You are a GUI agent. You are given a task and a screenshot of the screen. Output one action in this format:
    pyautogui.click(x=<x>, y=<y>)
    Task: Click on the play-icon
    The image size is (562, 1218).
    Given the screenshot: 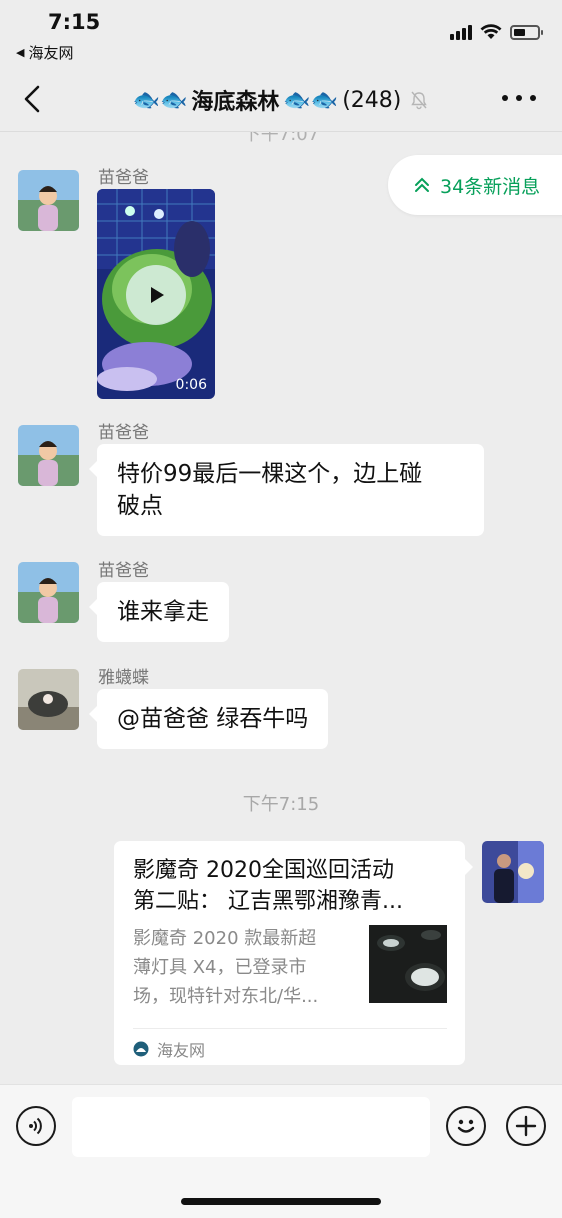 What is the action you would take?
    pyautogui.click(x=156, y=295)
    